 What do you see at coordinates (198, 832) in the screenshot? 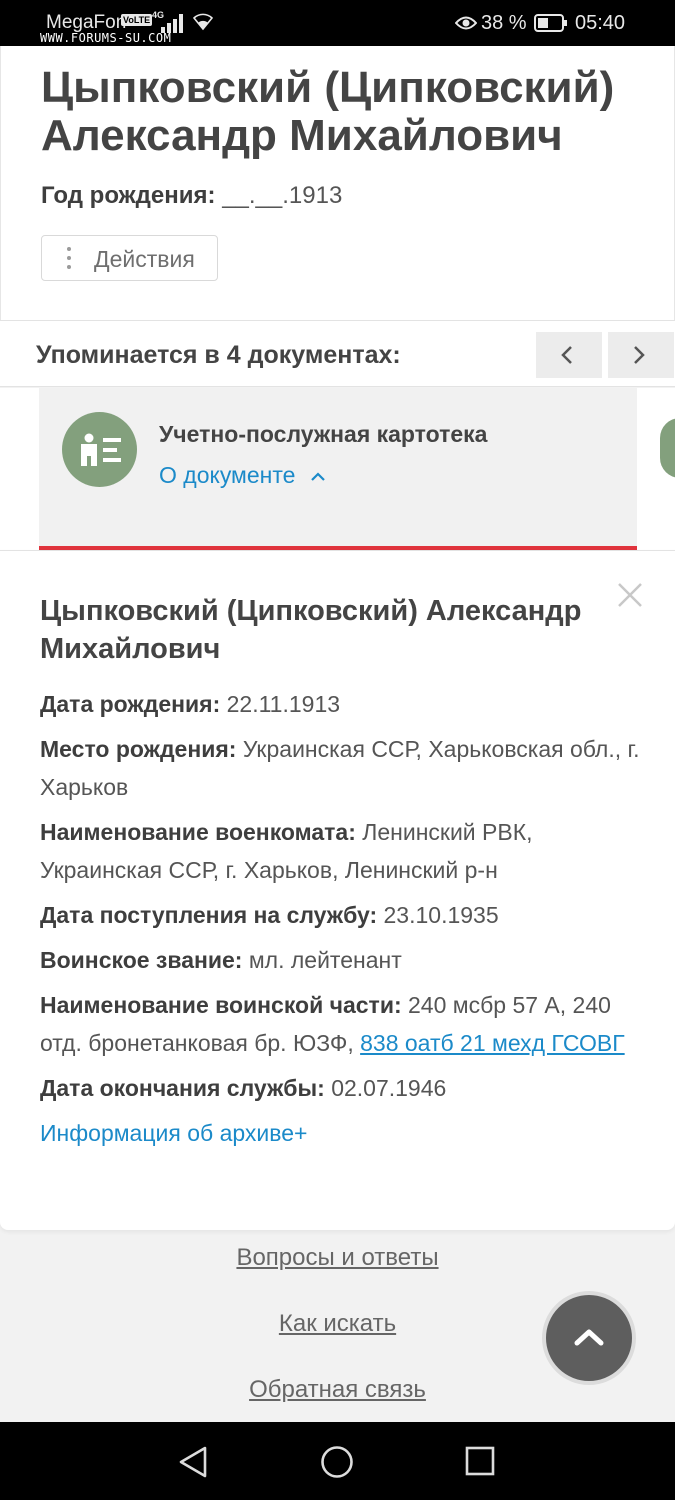
I see `field-label: Наименование военкомата:` at bounding box center [198, 832].